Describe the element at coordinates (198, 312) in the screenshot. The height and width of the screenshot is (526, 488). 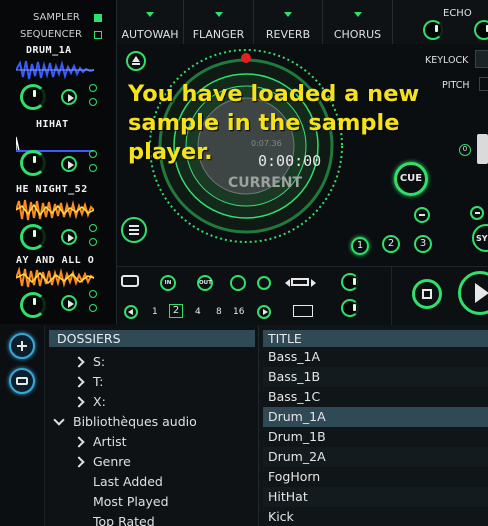
I see `loop-size-4: 4` at that location.